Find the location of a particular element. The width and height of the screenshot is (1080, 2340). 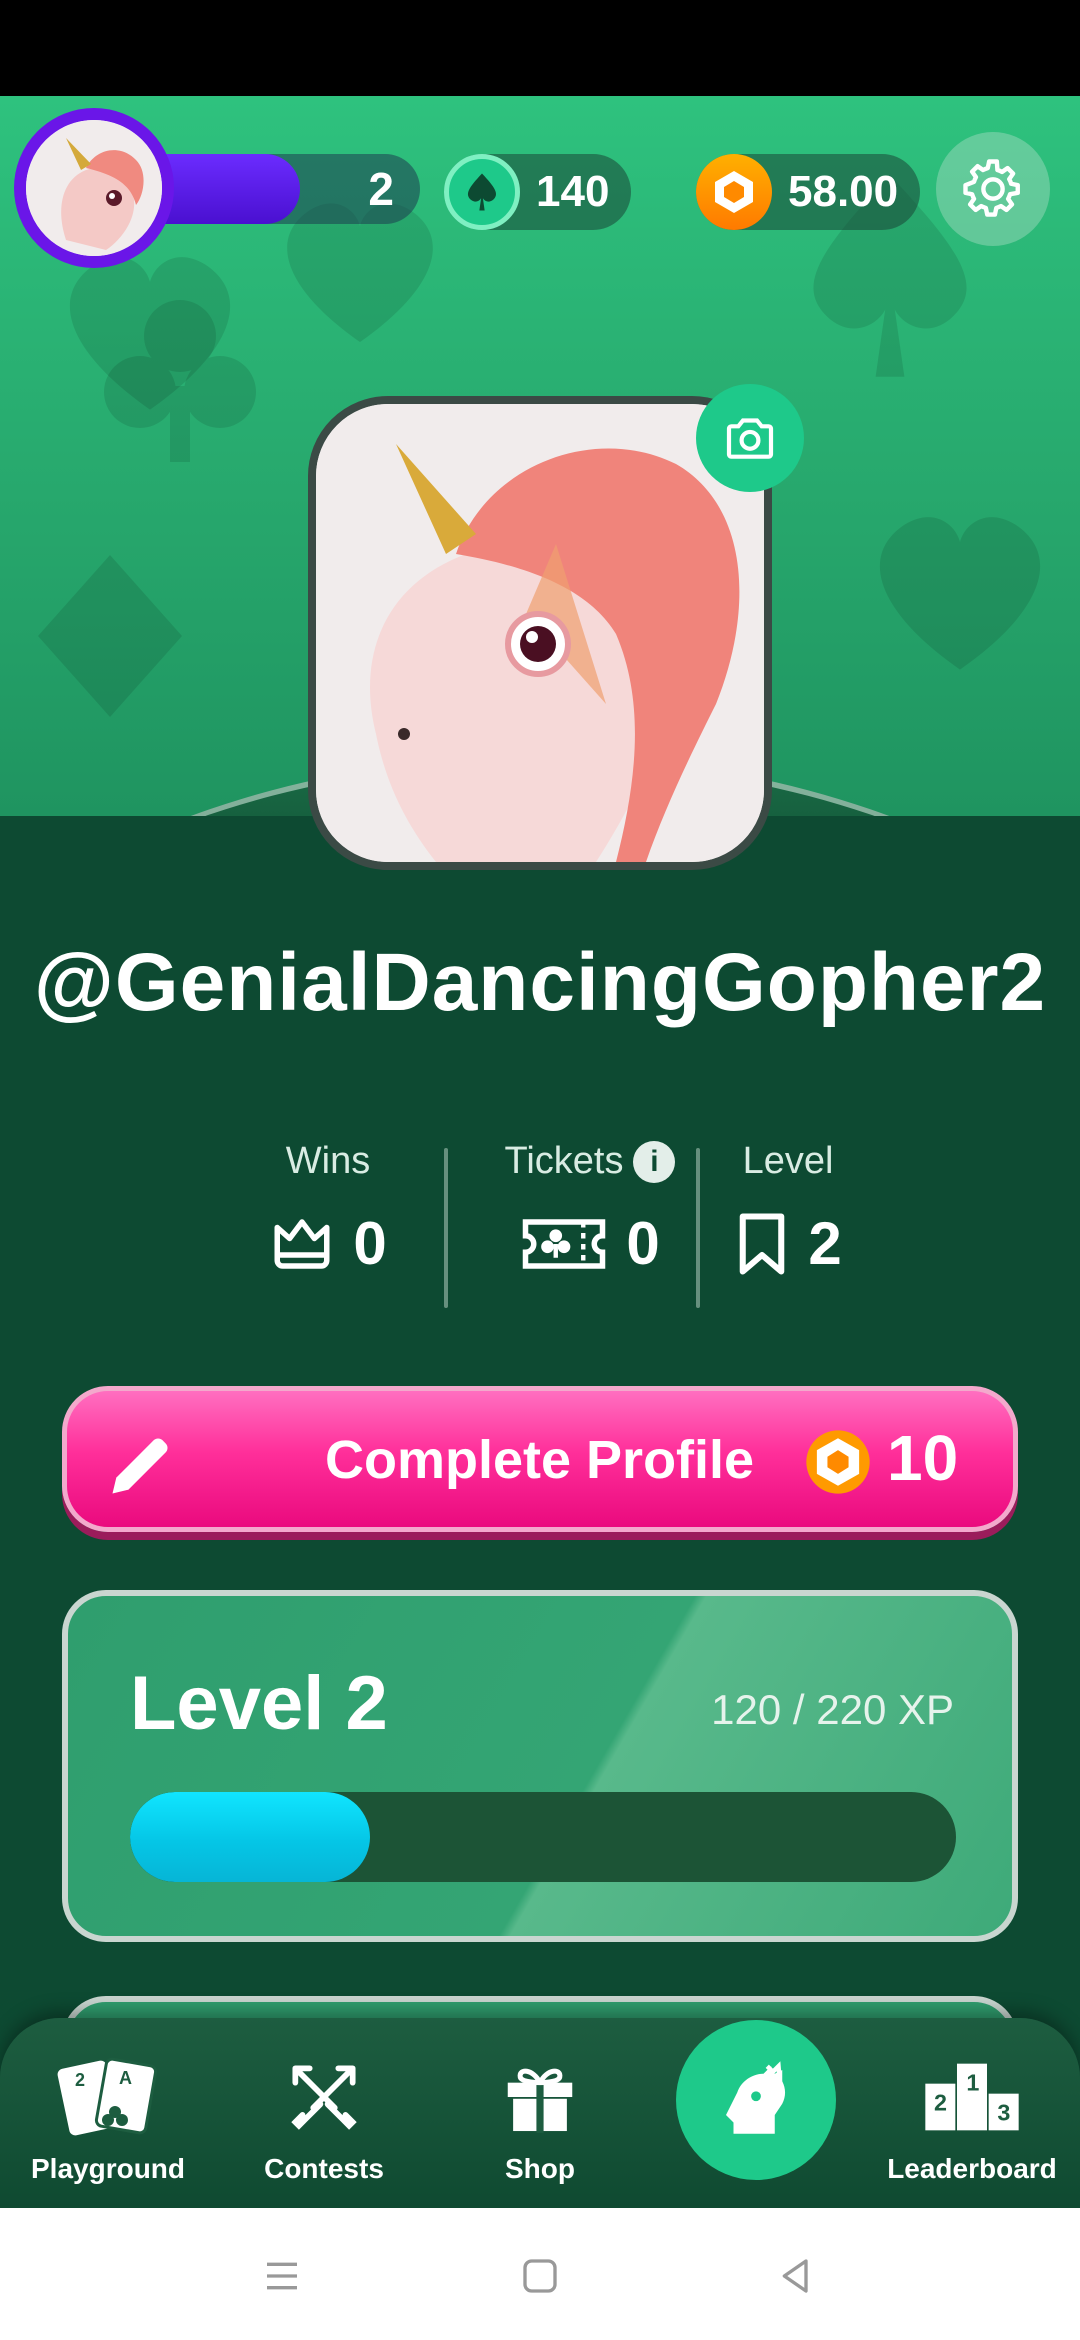

heart-suit-icon is located at coordinates (960, 593).